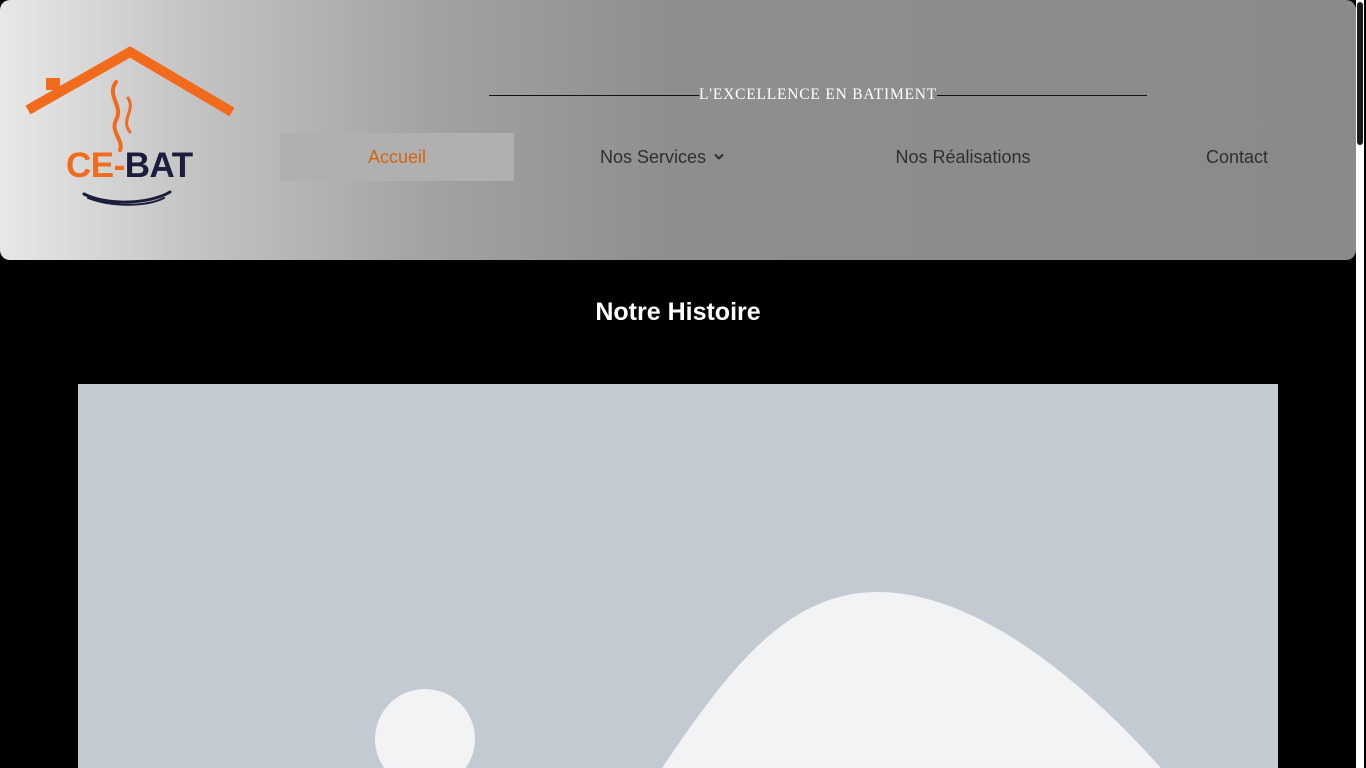 The image size is (1366, 768). What do you see at coordinates (1360, 73) in the screenshot?
I see `scrollbar-thumb` at bounding box center [1360, 73].